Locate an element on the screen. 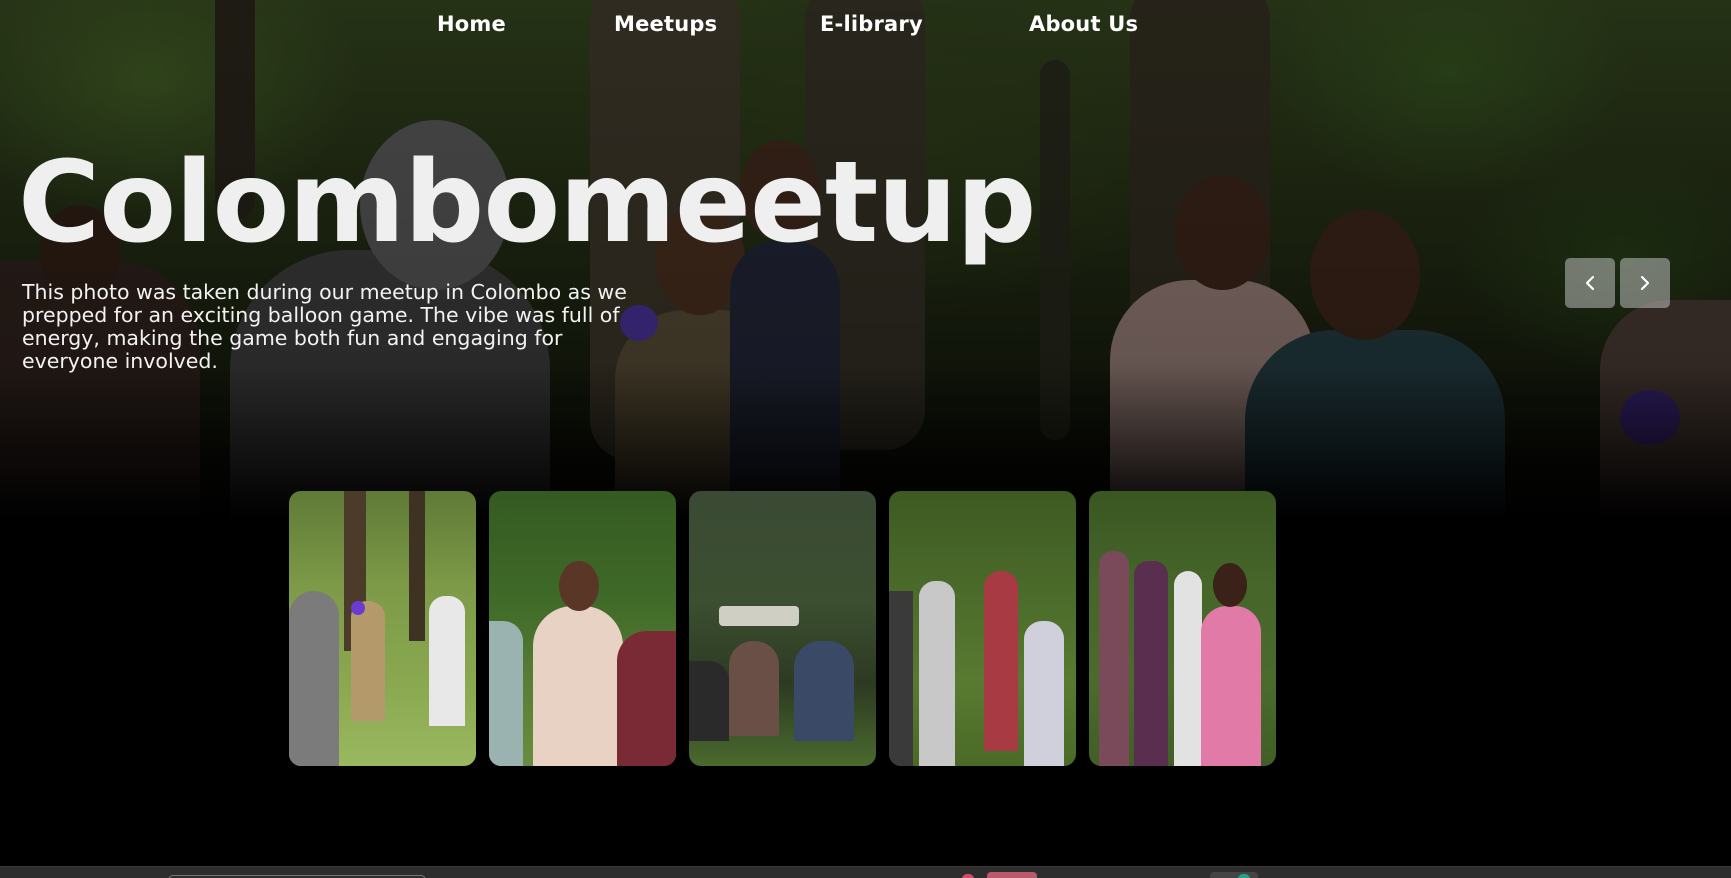 The height and width of the screenshot is (878, 1731). thumbnail-balloon-game is located at coordinates (382, 628).